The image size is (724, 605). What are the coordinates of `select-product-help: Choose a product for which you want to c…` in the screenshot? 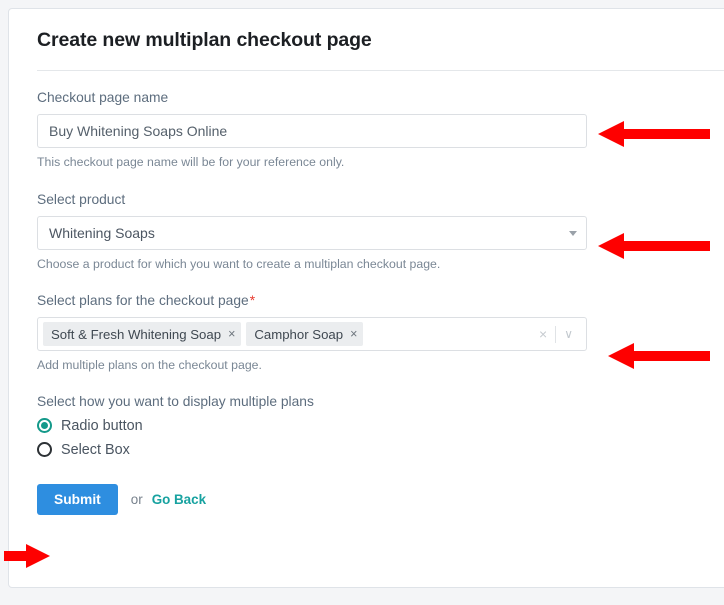 It's located at (239, 263).